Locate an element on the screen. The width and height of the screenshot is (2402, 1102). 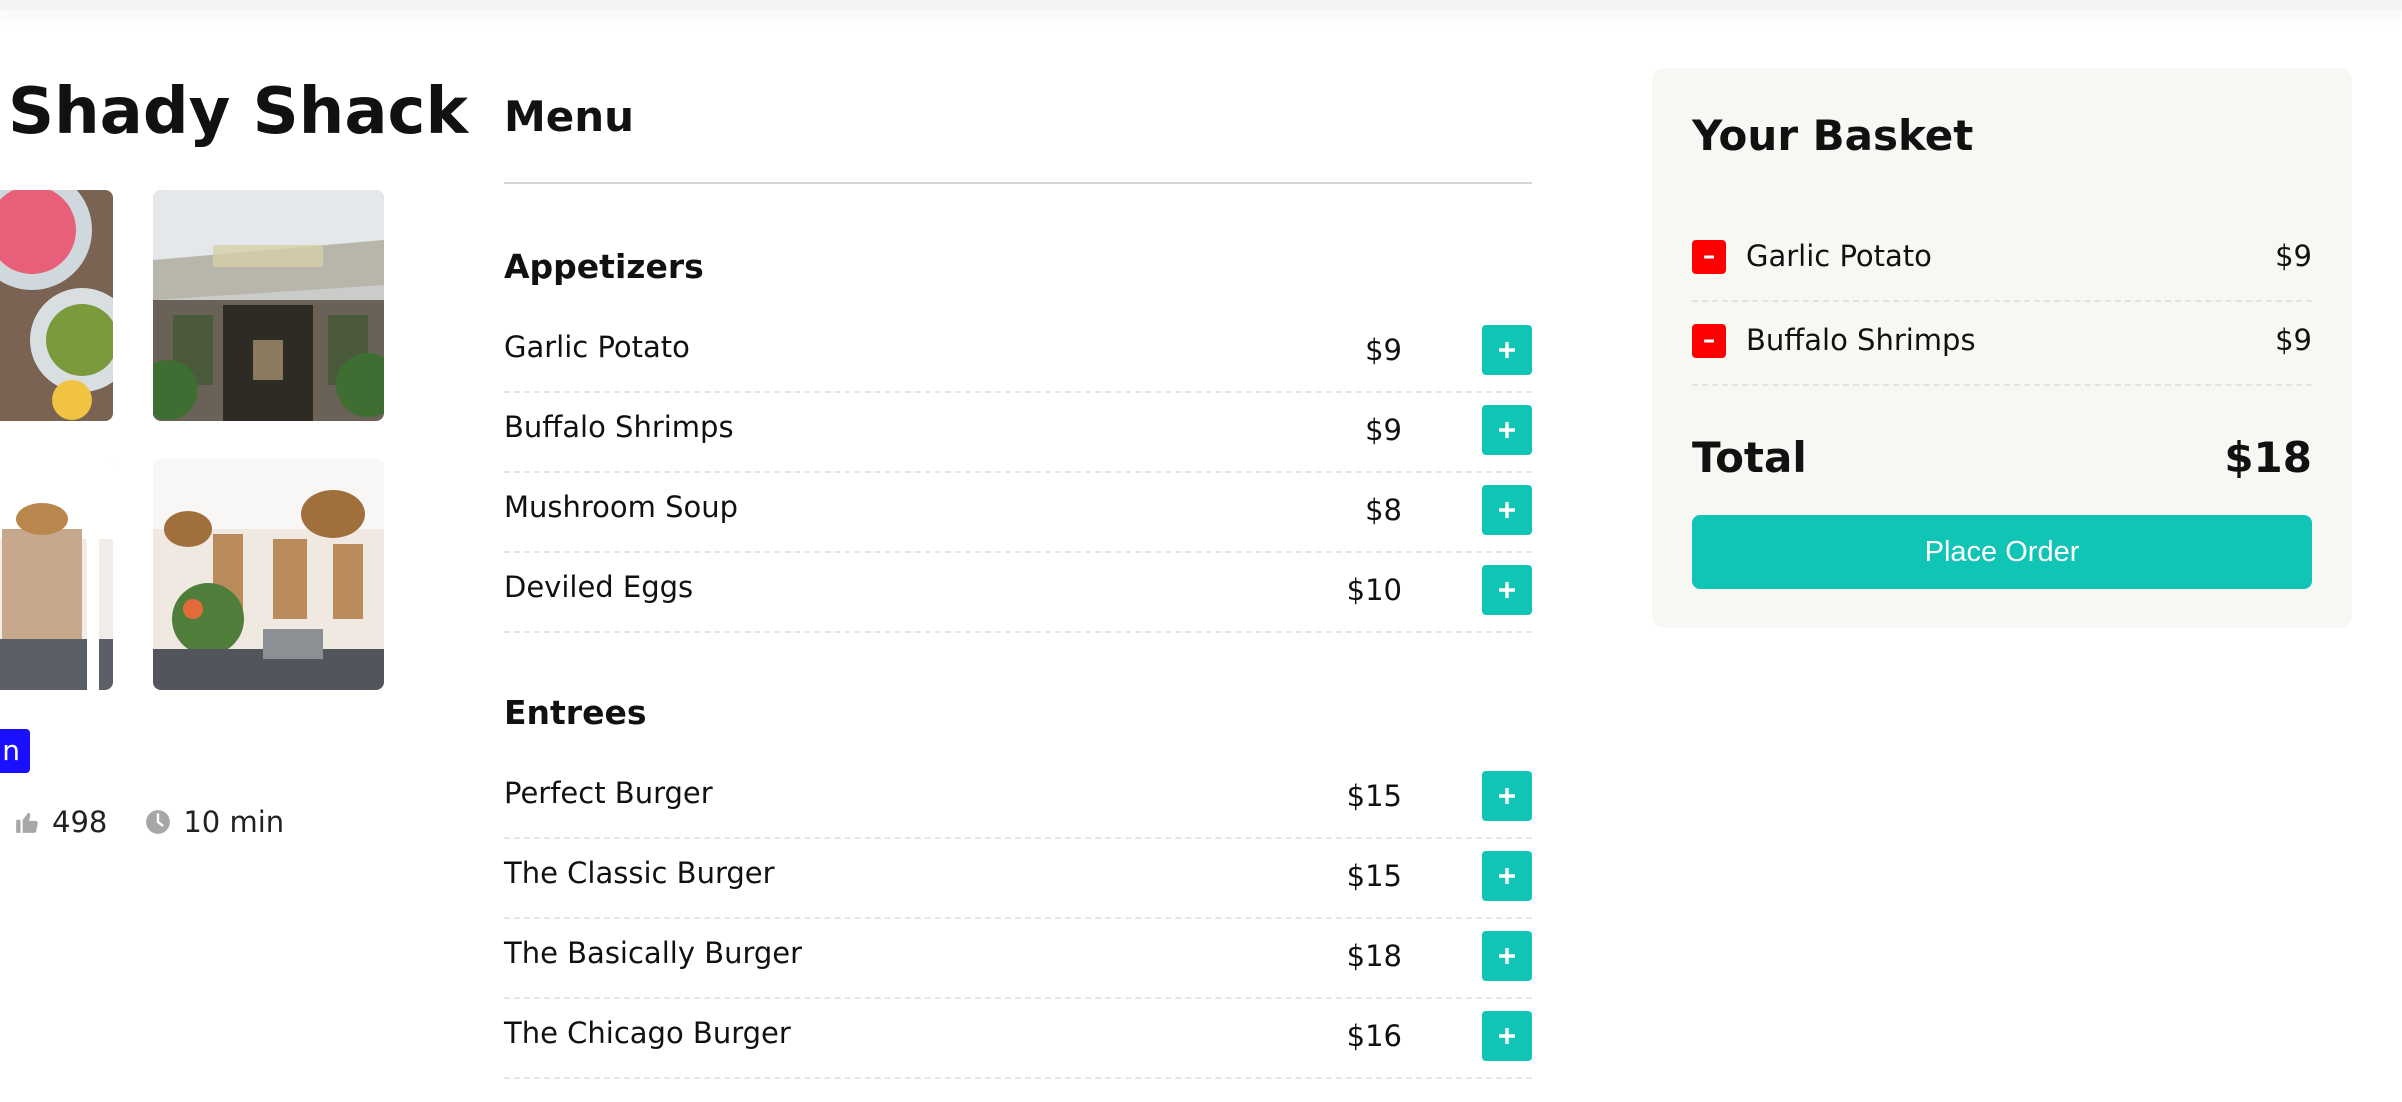
menu-item: The Basically Burger $18 is located at coordinates (1018, 959).